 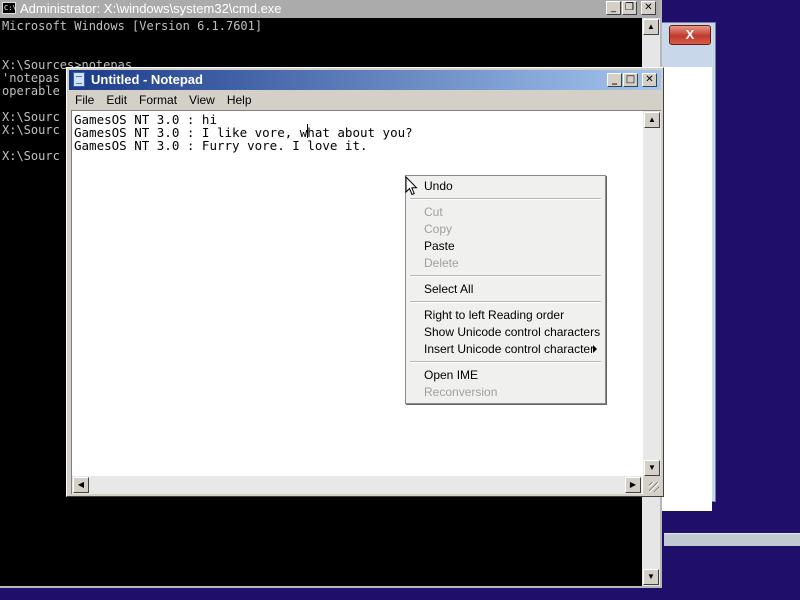 What do you see at coordinates (629, 8) in the screenshot?
I see `cmd-restore-button: ❐` at bounding box center [629, 8].